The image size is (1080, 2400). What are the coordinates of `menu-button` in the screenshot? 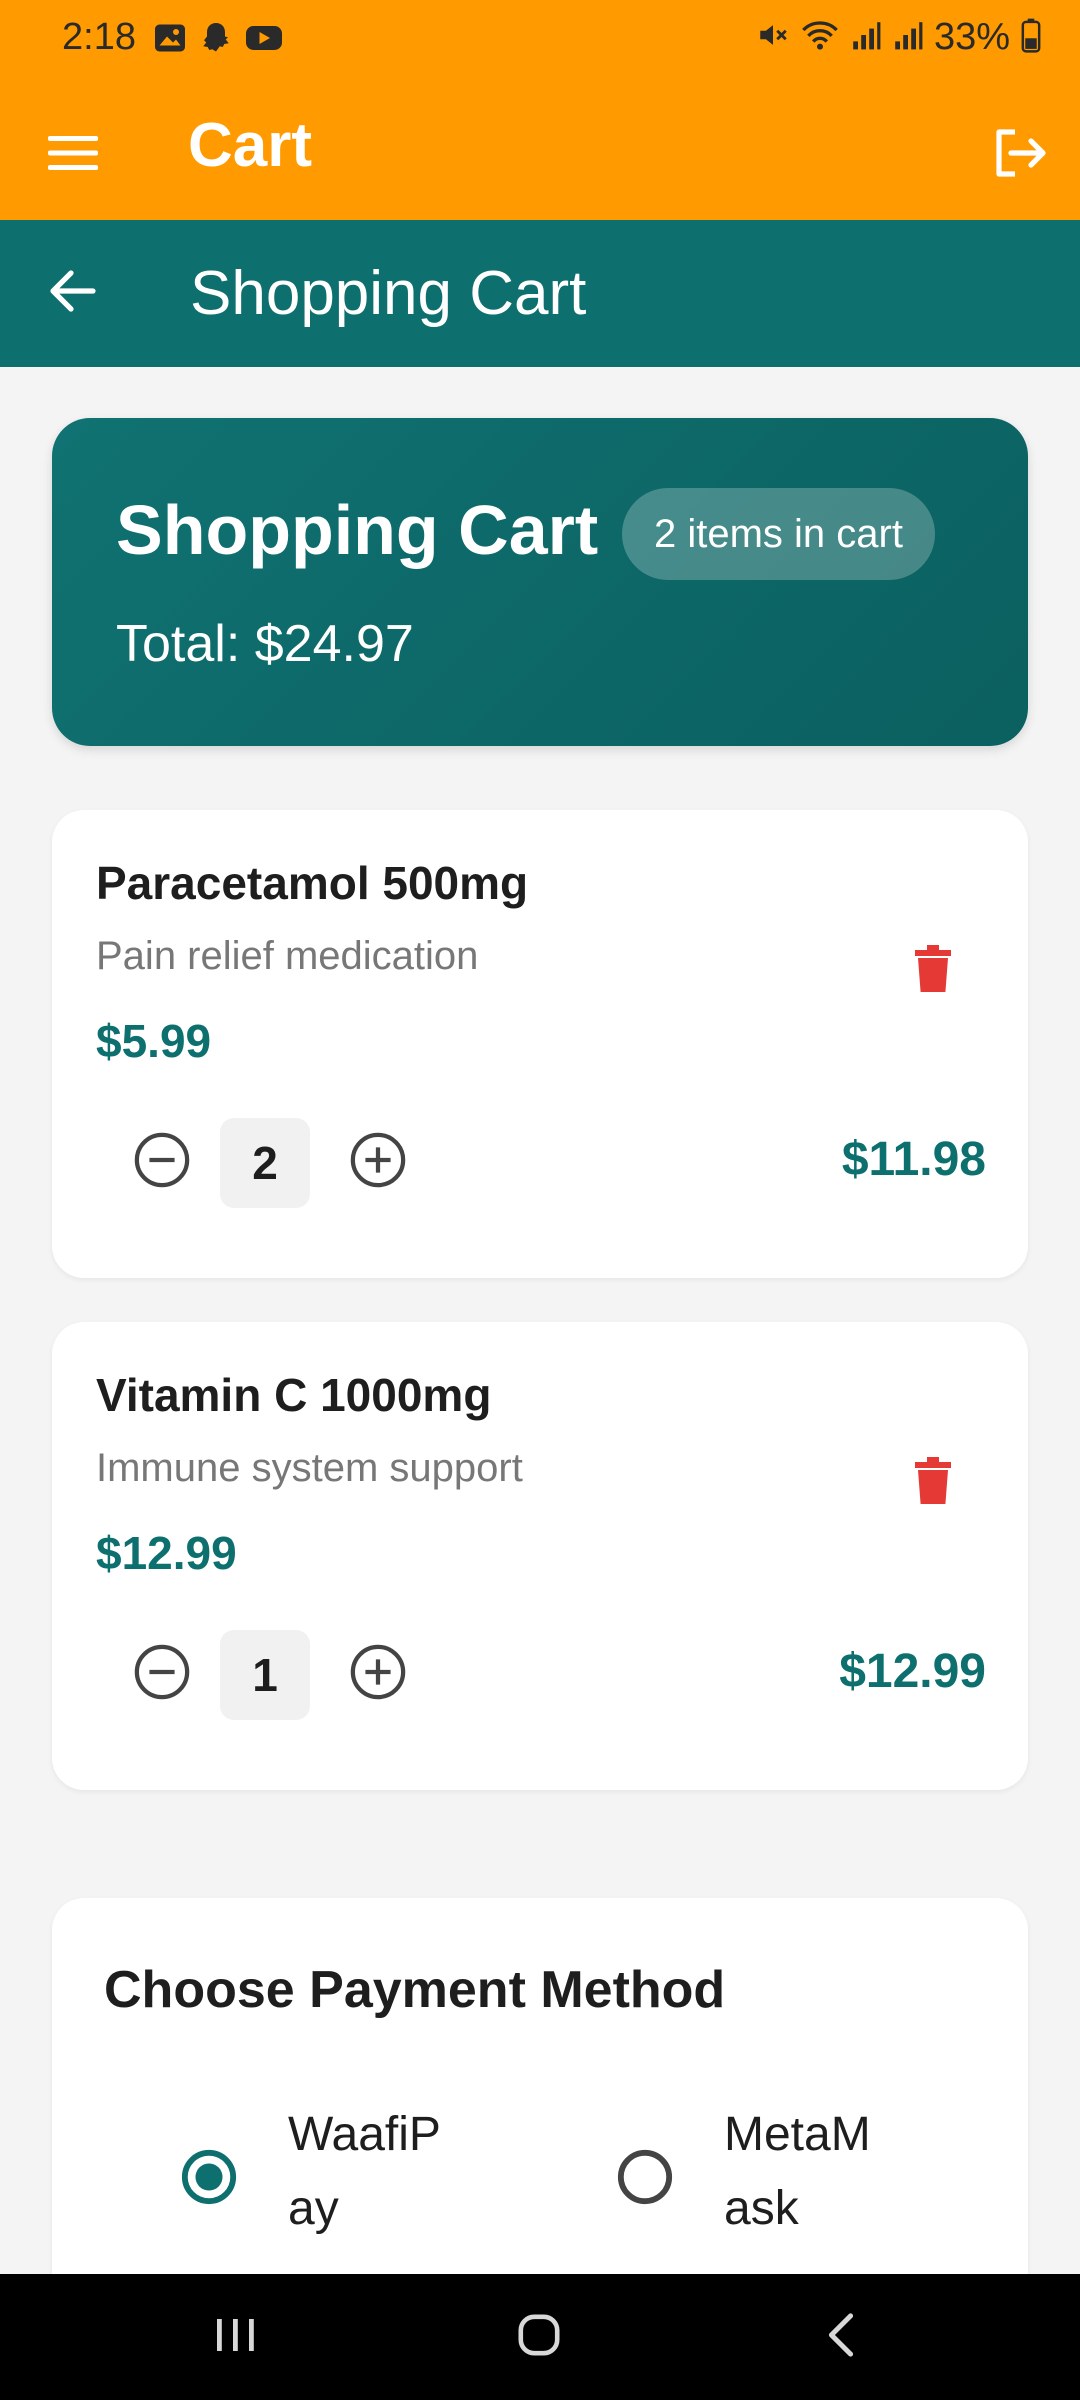 It's located at (73, 155).